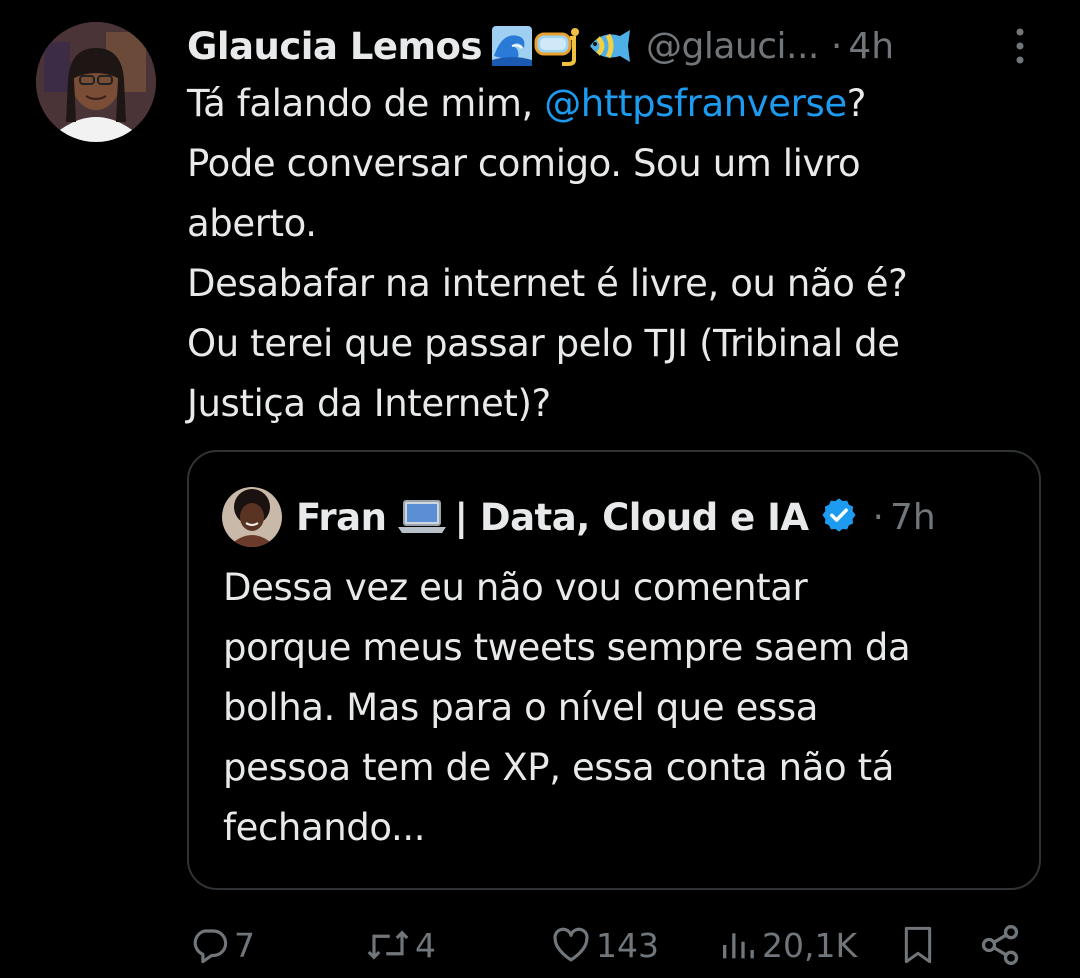 Image resolution: width=1080 pixels, height=978 pixels. Describe the element at coordinates (520, 707) in the screenshot. I see `quoted-text-line: bolha. Mas para o nível que essa` at that location.